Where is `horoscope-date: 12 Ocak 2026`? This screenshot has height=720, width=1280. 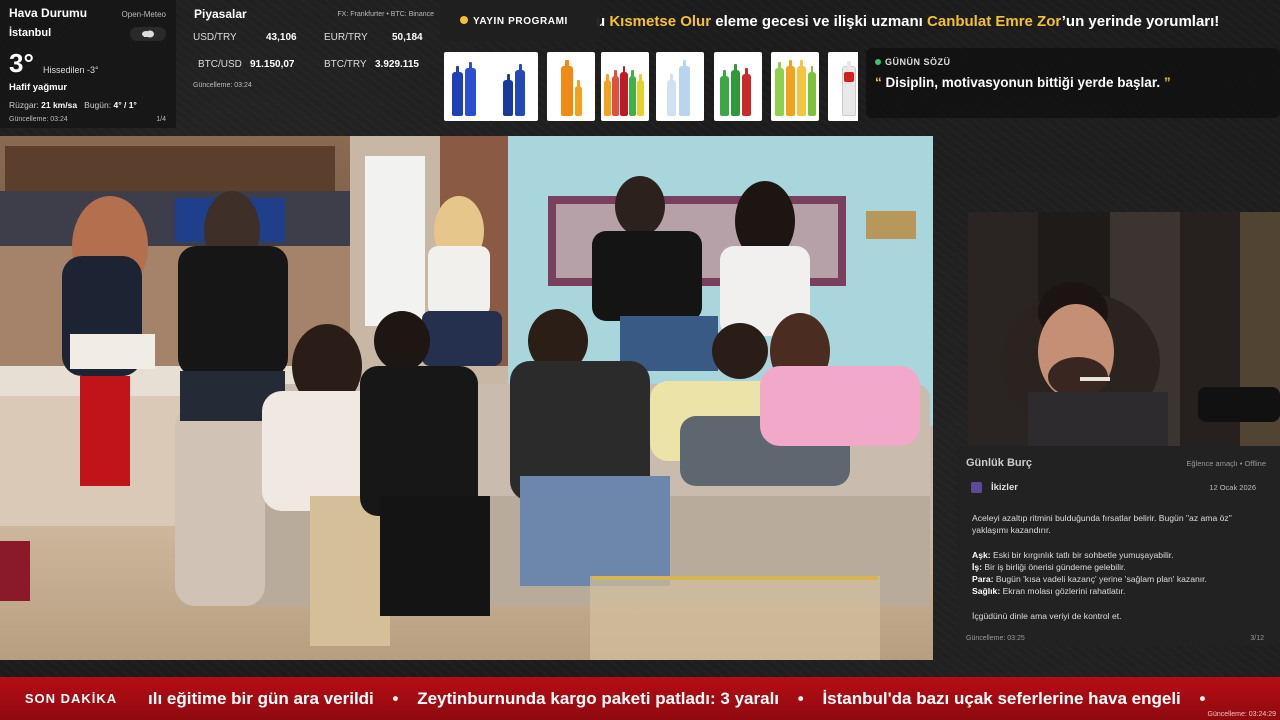 horoscope-date: 12 Ocak 2026 is located at coordinates (1232, 487).